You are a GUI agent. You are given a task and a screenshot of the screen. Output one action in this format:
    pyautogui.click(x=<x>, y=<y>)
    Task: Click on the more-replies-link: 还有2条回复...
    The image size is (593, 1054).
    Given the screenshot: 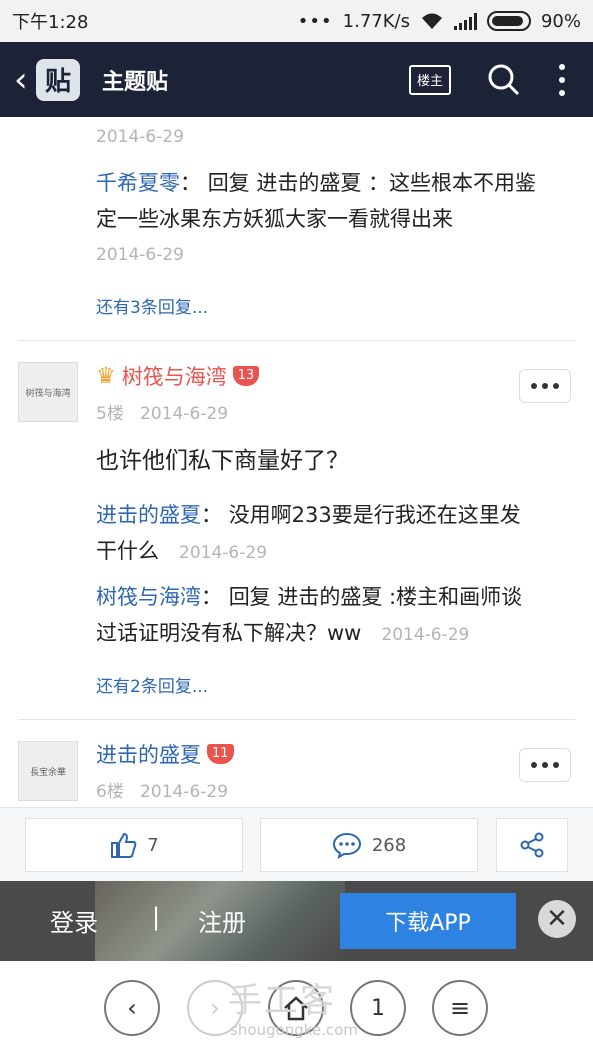 What is the action you would take?
    pyautogui.click(x=152, y=684)
    